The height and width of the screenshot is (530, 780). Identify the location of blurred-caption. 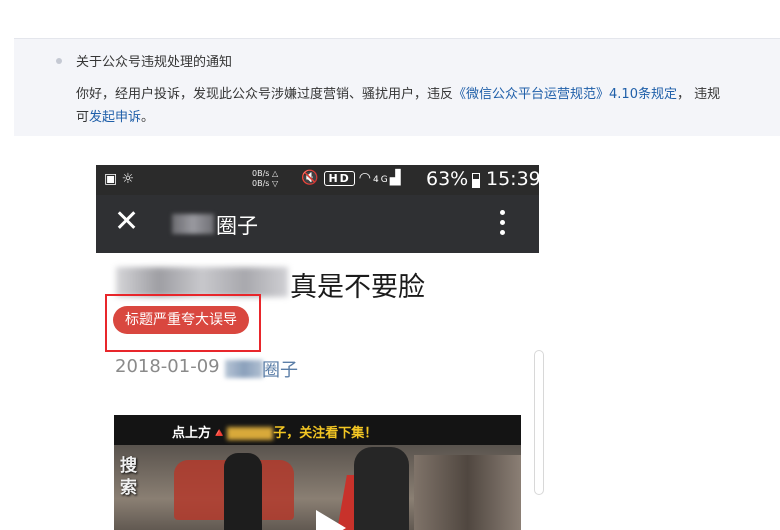
(250, 433).